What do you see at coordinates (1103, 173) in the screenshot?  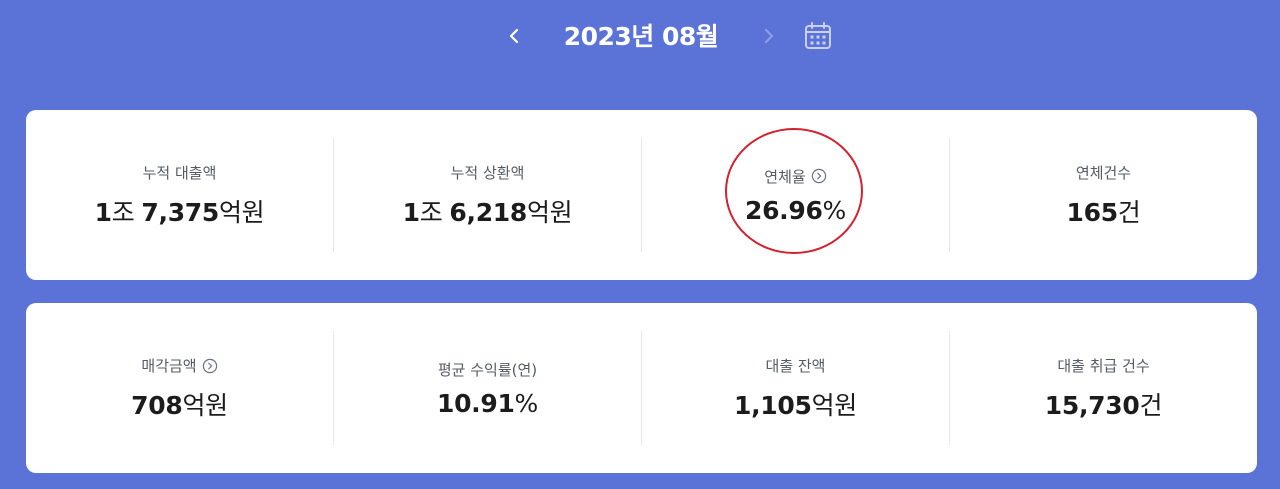 I see `stat-label: 연체건수` at bounding box center [1103, 173].